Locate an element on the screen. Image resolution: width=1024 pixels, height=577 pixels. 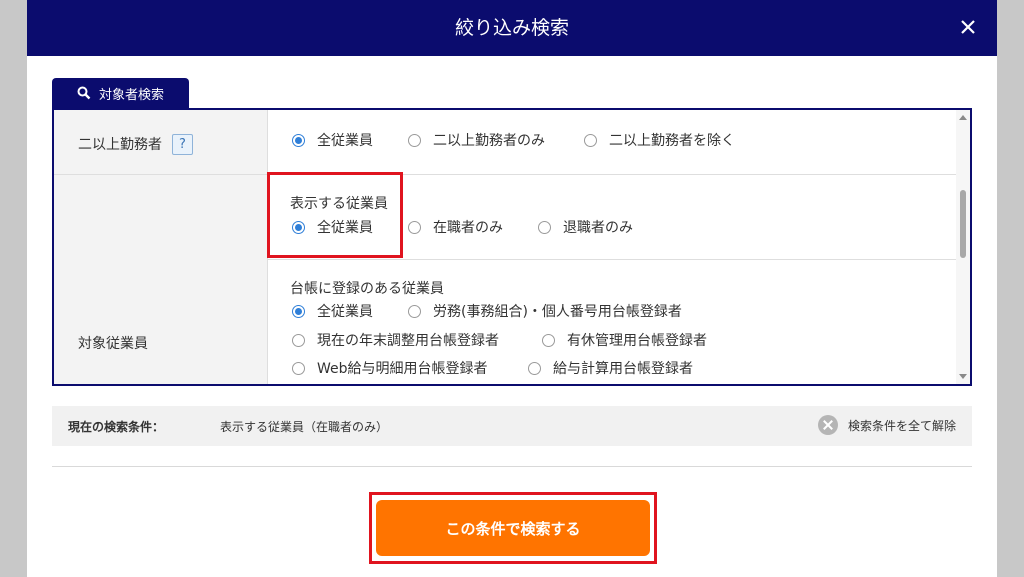
radio-label: 退職者のみ is located at coordinates (598, 228).